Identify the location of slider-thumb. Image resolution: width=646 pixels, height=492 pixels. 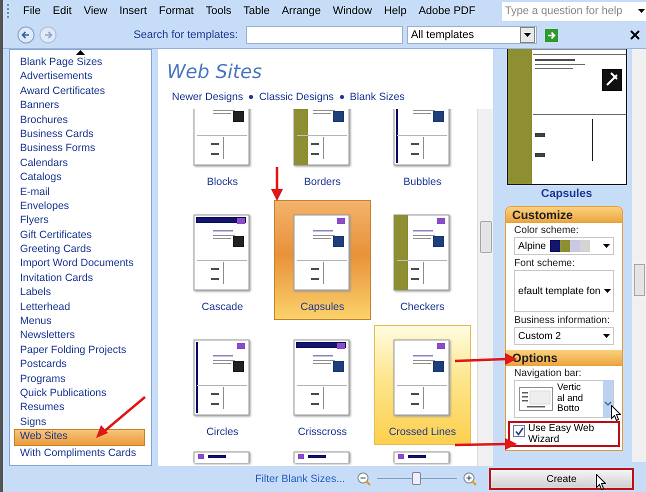
(416, 478).